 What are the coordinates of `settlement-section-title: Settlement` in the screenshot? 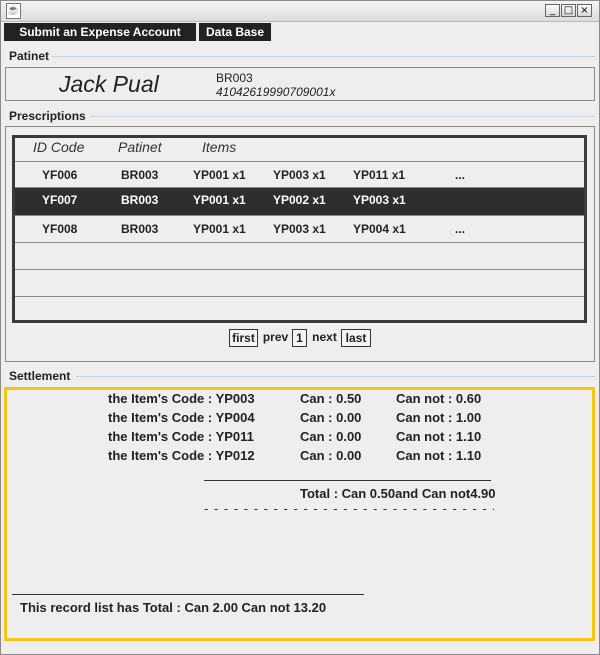 It's located at (40, 376).